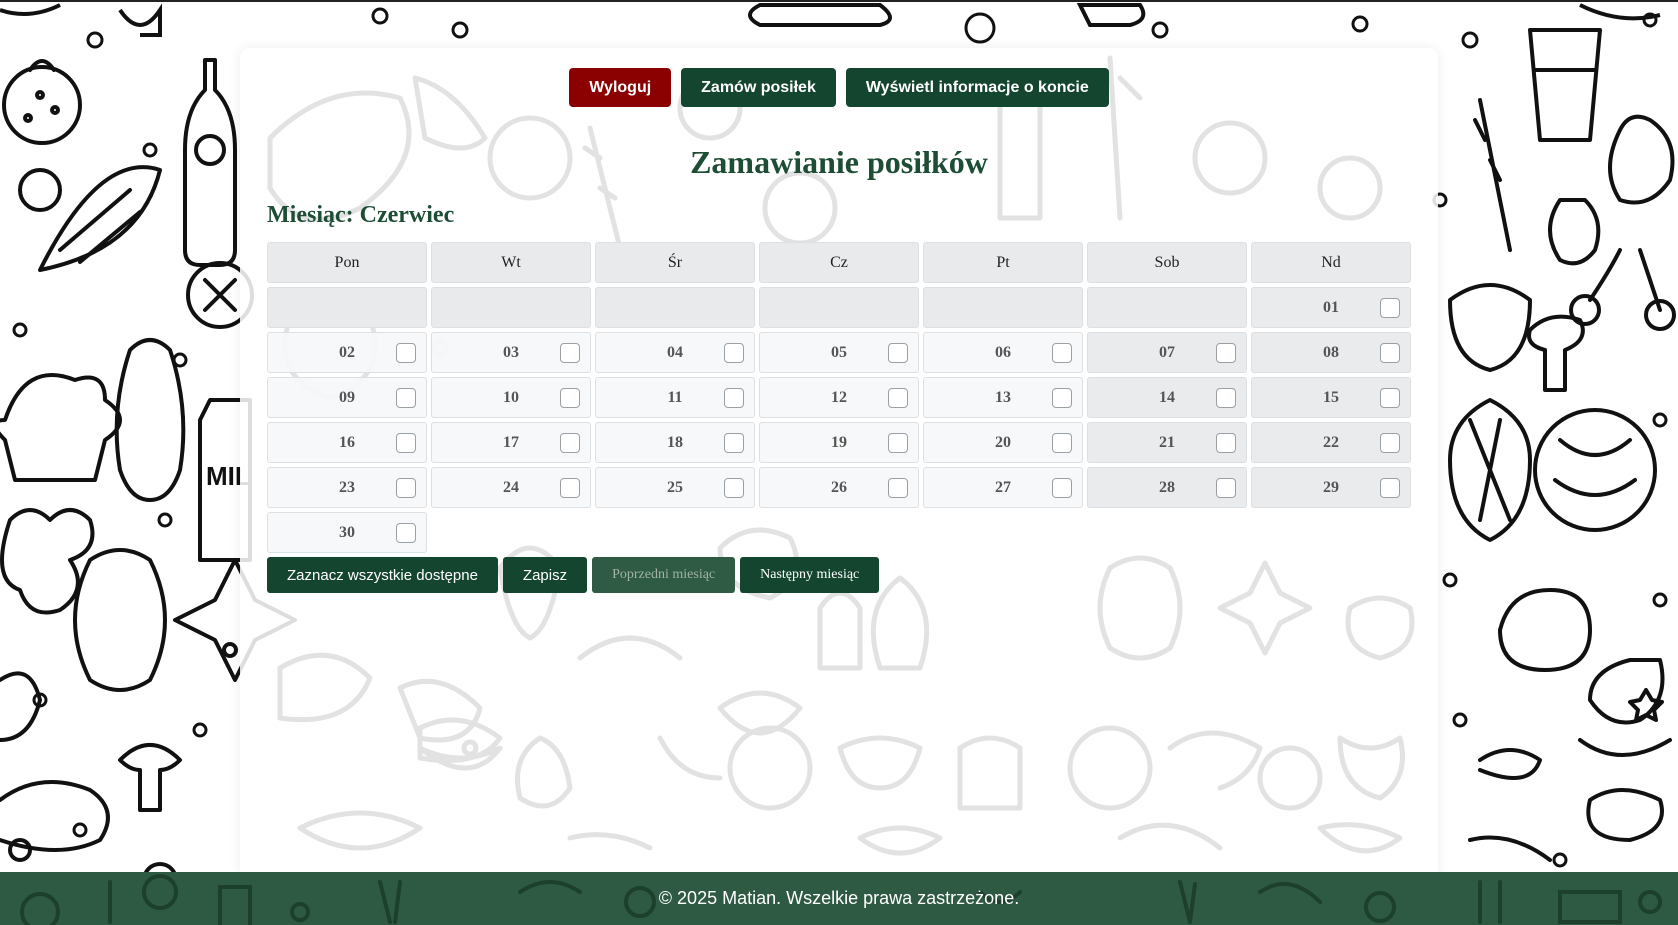 The image size is (1678, 925). I want to click on day-number: 28, so click(1167, 487).